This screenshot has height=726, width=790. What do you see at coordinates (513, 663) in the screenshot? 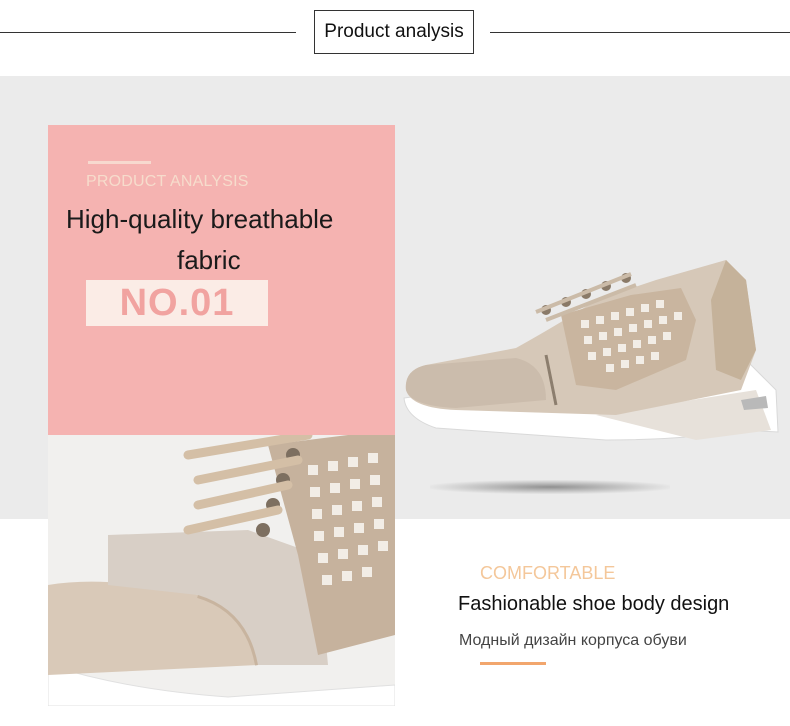
I see `accent-bar` at bounding box center [513, 663].